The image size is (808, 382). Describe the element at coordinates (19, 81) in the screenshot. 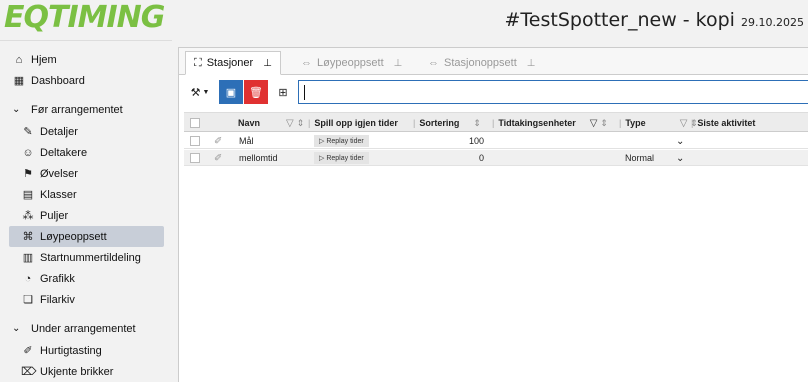

I see `dashboard-icon: ▦` at that location.